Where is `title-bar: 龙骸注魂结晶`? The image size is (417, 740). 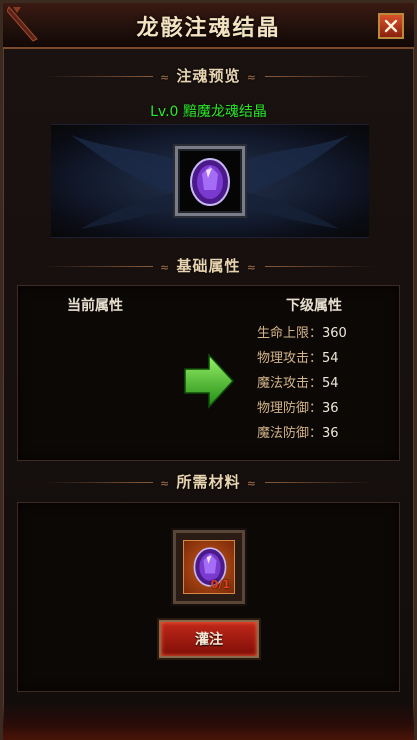
title-bar: 龙骸注魂结晶 is located at coordinates (208, 26).